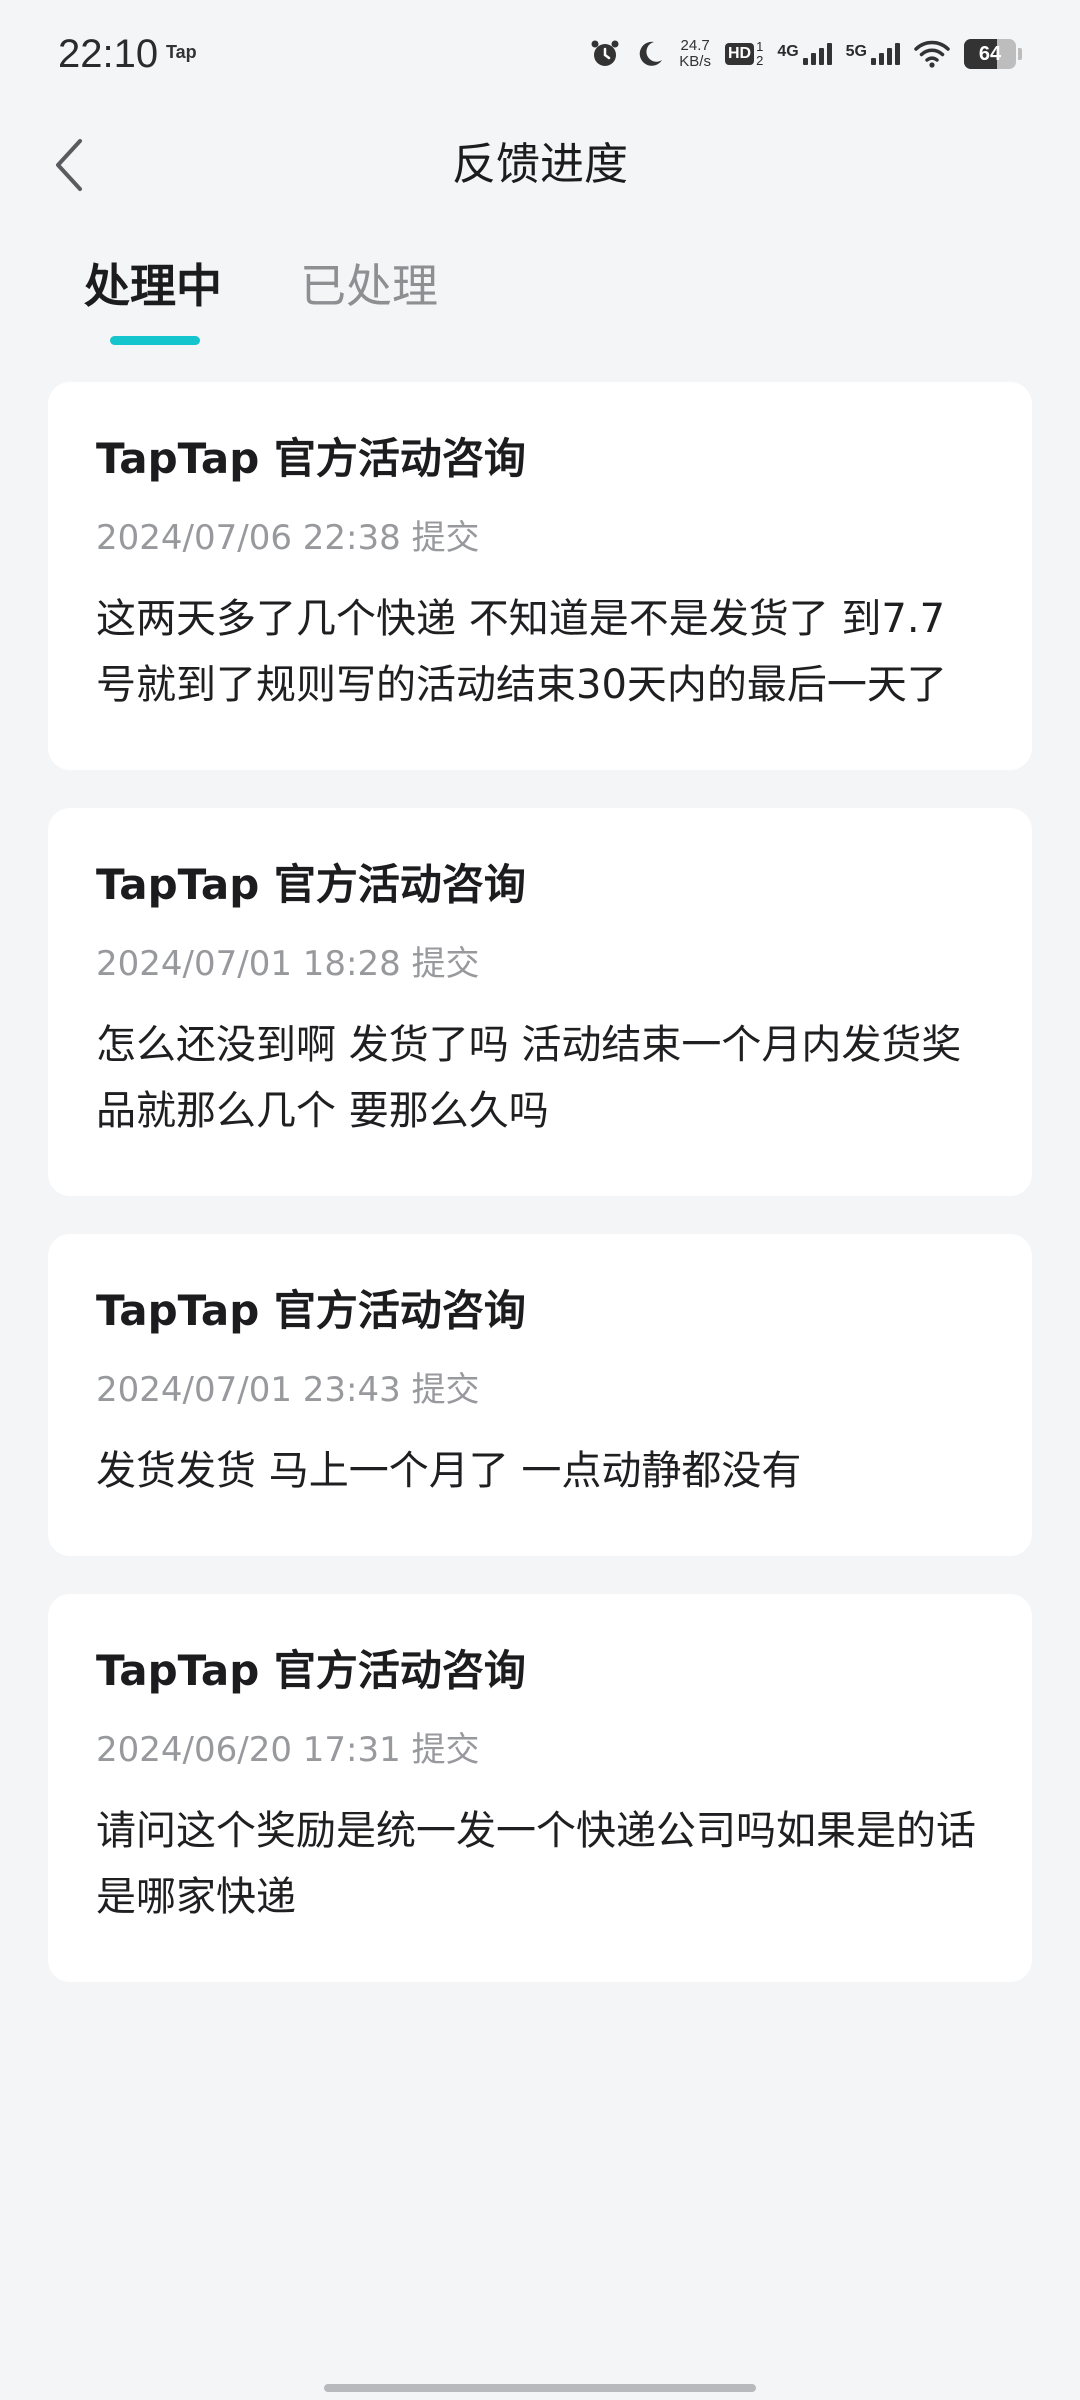 This screenshot has height=2400, width=1080. I want to click on moon-icon, so click(650, 54).